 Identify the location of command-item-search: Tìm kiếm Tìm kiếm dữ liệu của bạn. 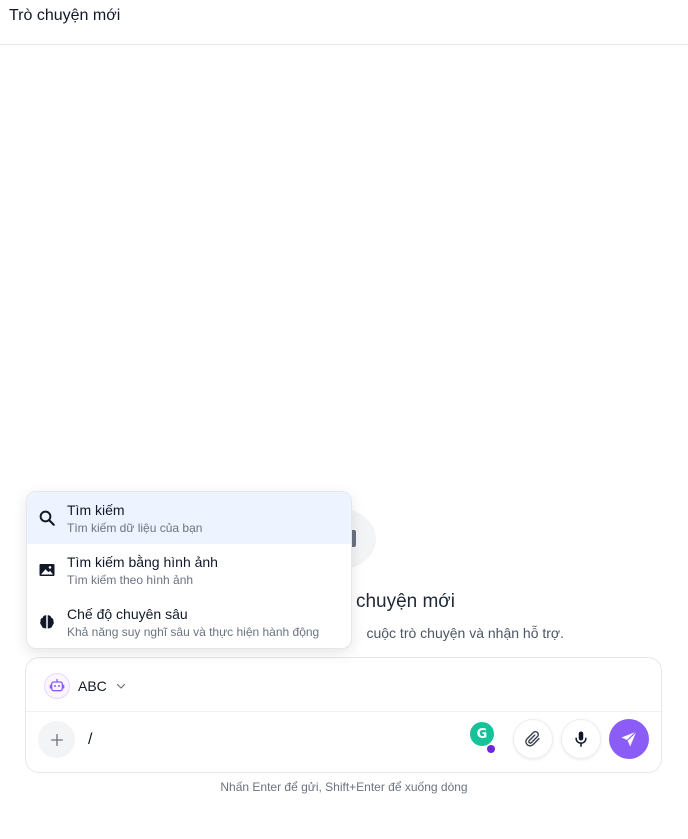
(189, 518).